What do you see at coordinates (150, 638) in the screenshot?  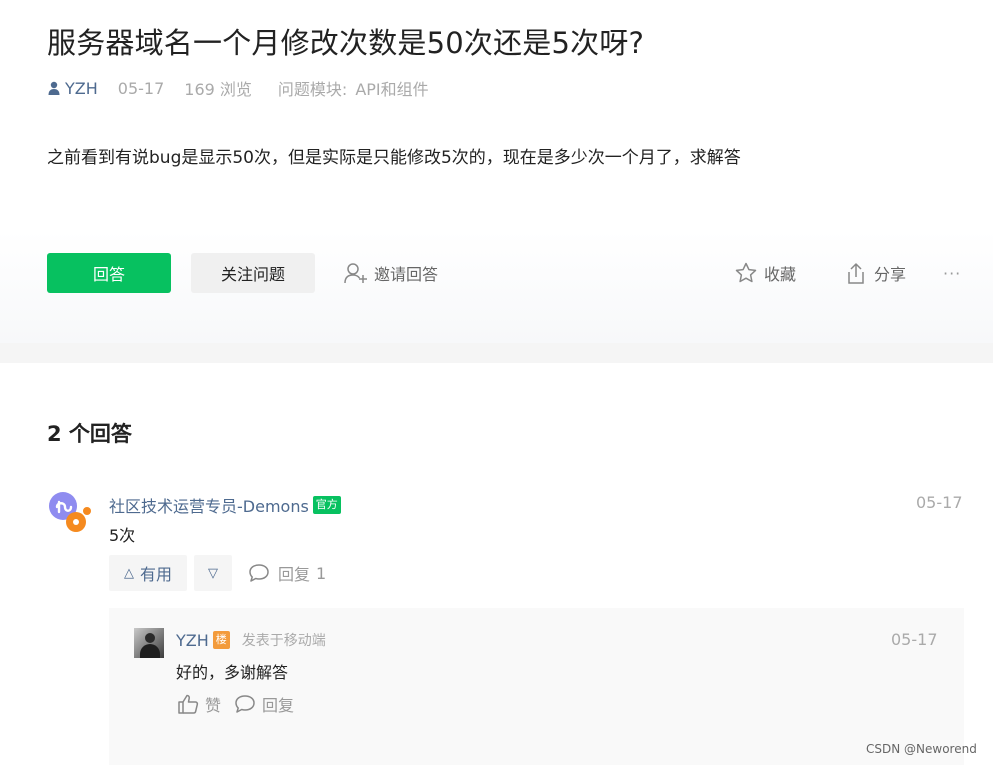 I see `avatar-head` at bounding box center [150, 638].